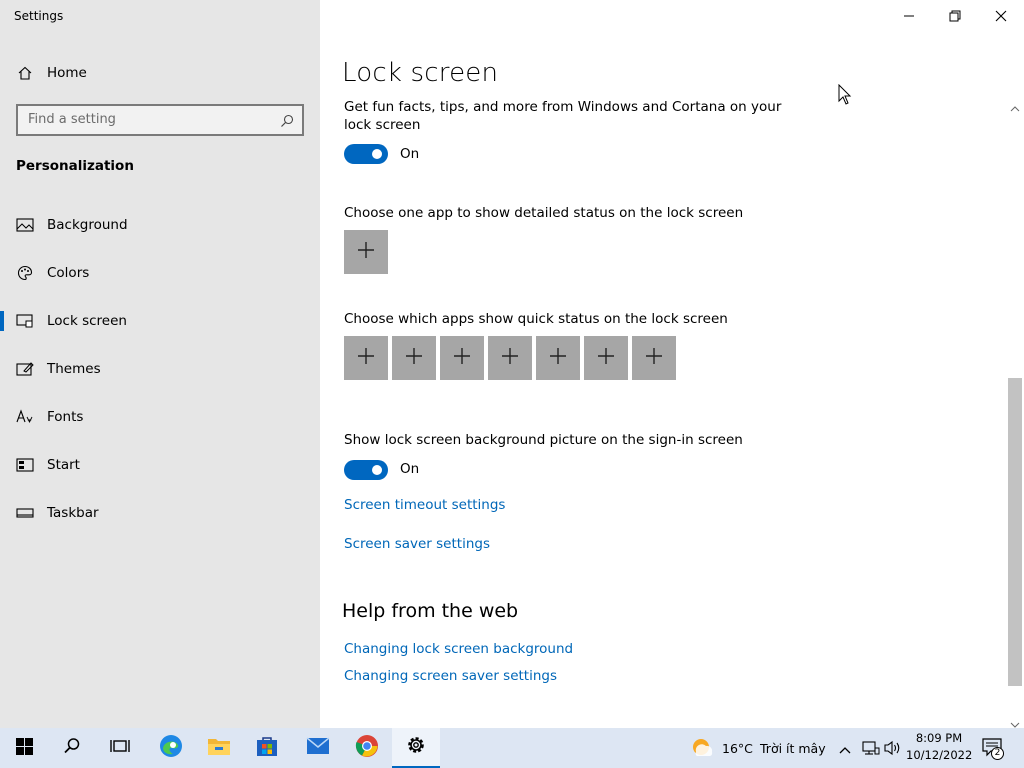 The width and height of the screenshot is (1024, 768). What do you see at coordinates (63, 465) in the screenshot?
I see `sidebar-item-label: Start` at bounding box center [63, 465].